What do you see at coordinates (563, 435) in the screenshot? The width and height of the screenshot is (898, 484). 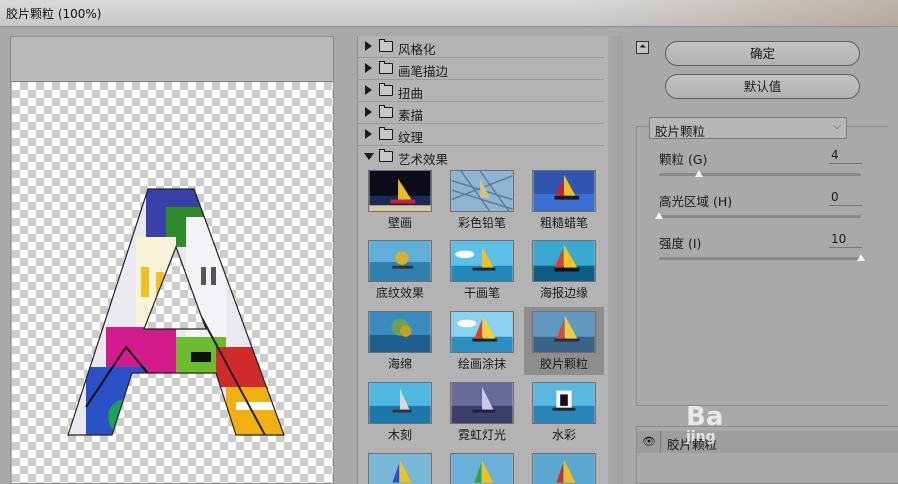 I see `filter-label: 水彩` at bounding box center [563, 435].